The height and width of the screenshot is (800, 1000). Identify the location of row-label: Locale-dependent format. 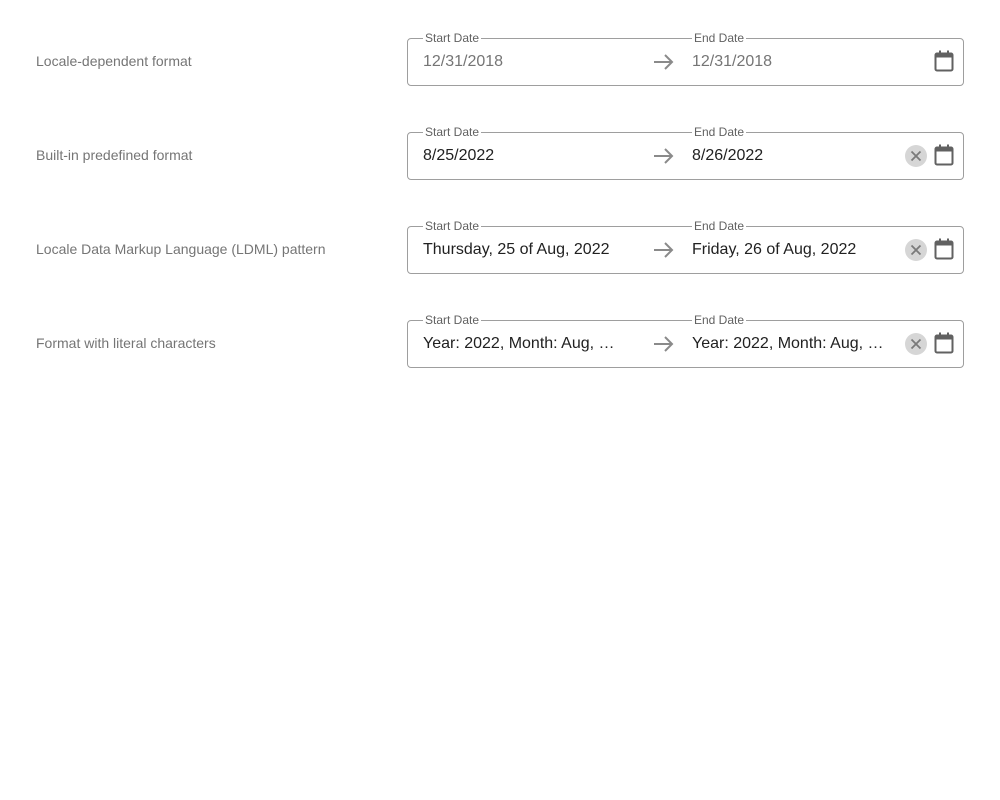
(114, 61).